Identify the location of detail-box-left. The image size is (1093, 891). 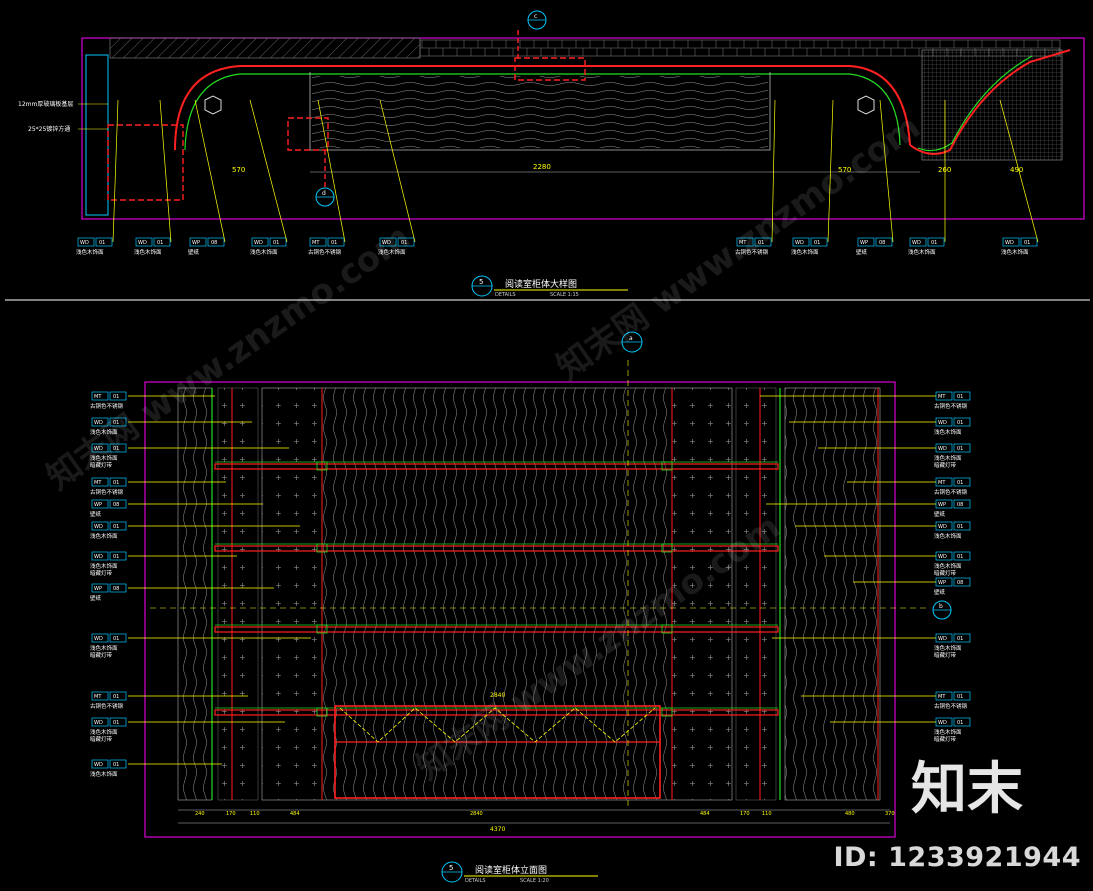
(145, 162).